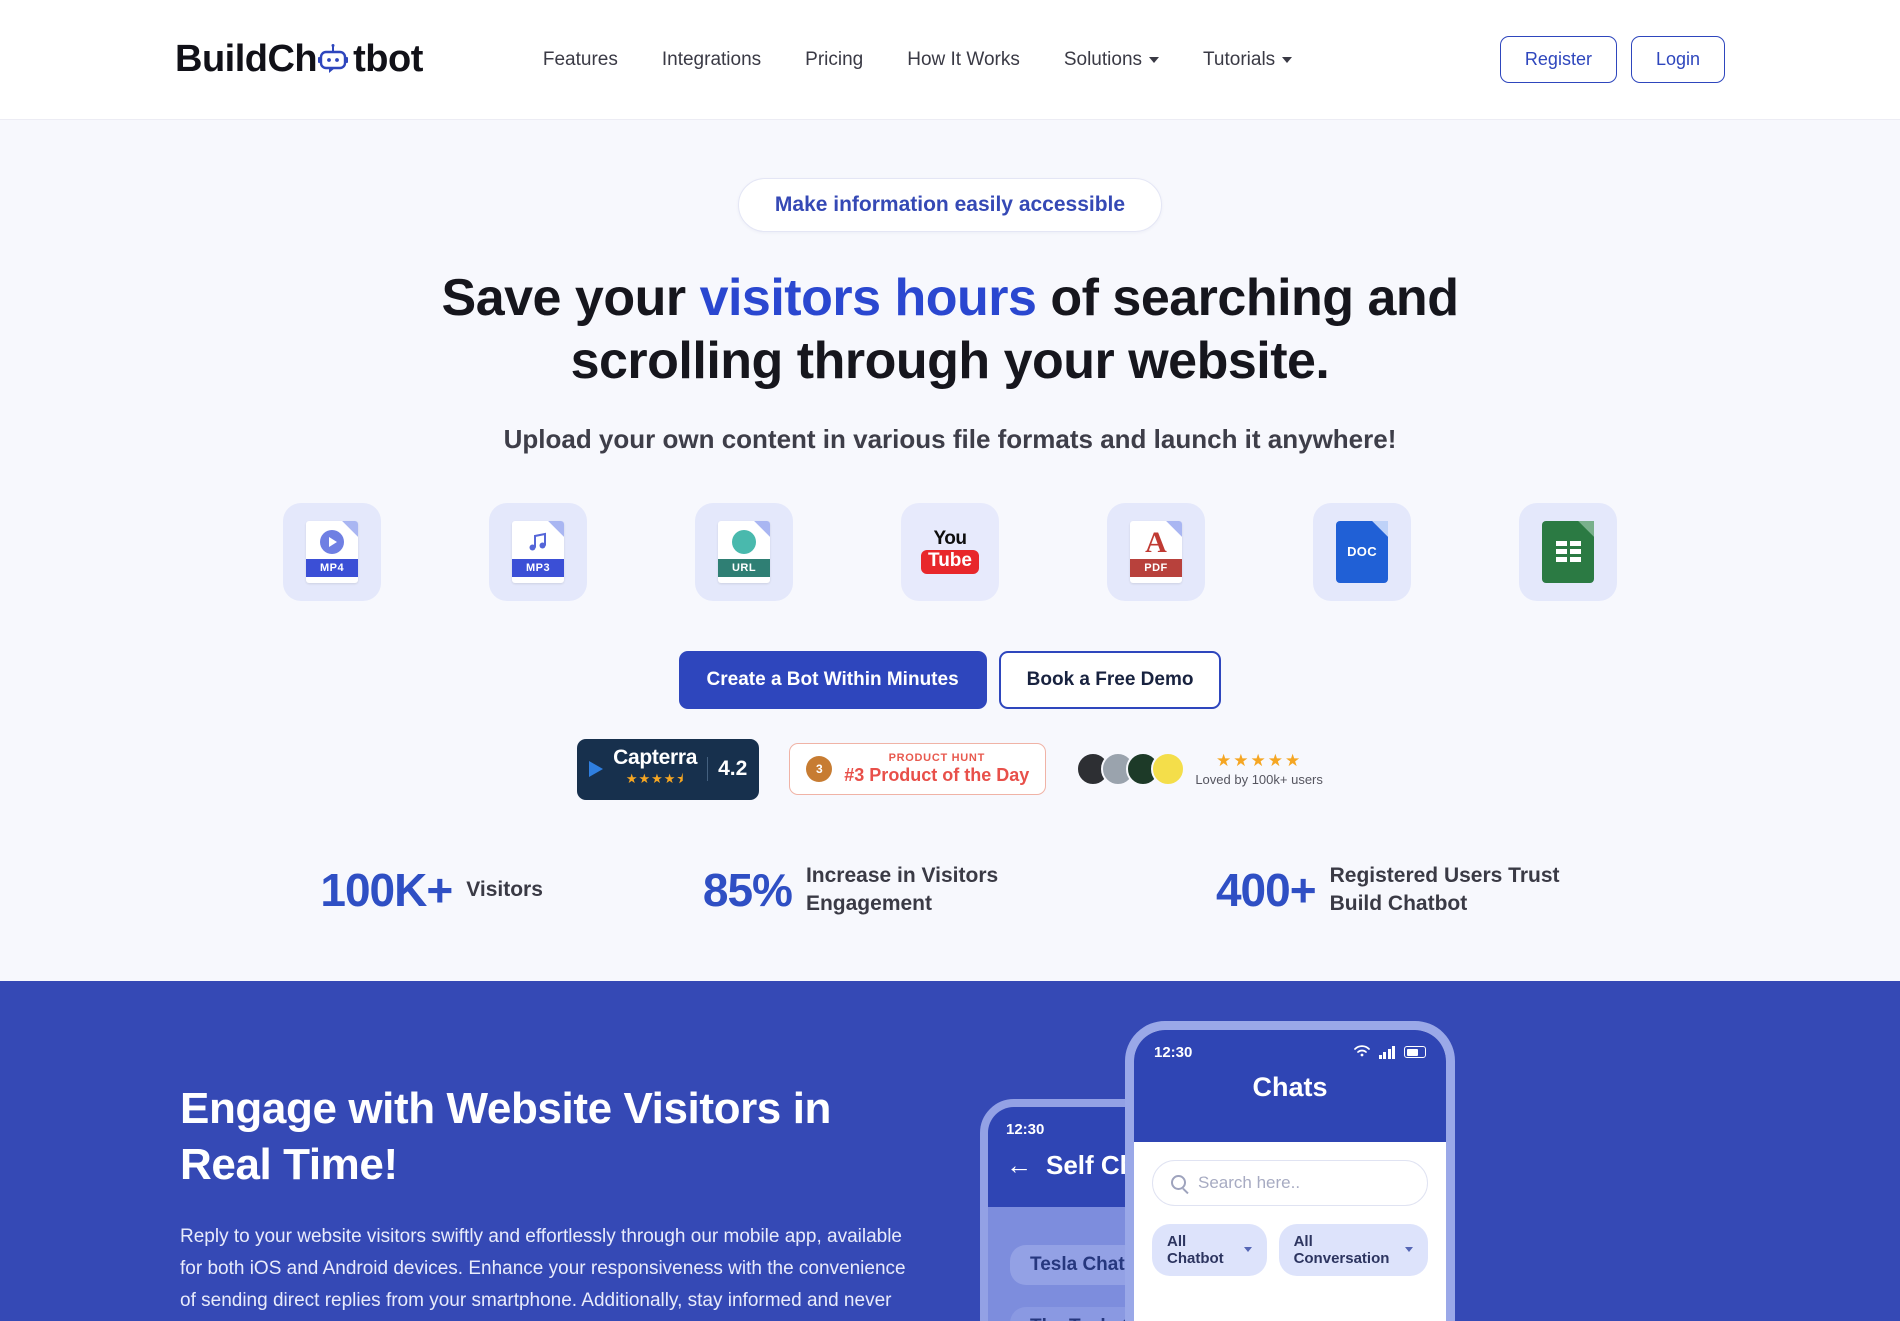  What do you see at coordinates (1199, 769) in the screenshot?
I see `loved-by-users: ★★★★★ Loved by 100k+ users` at bounding box center [1199, 769].